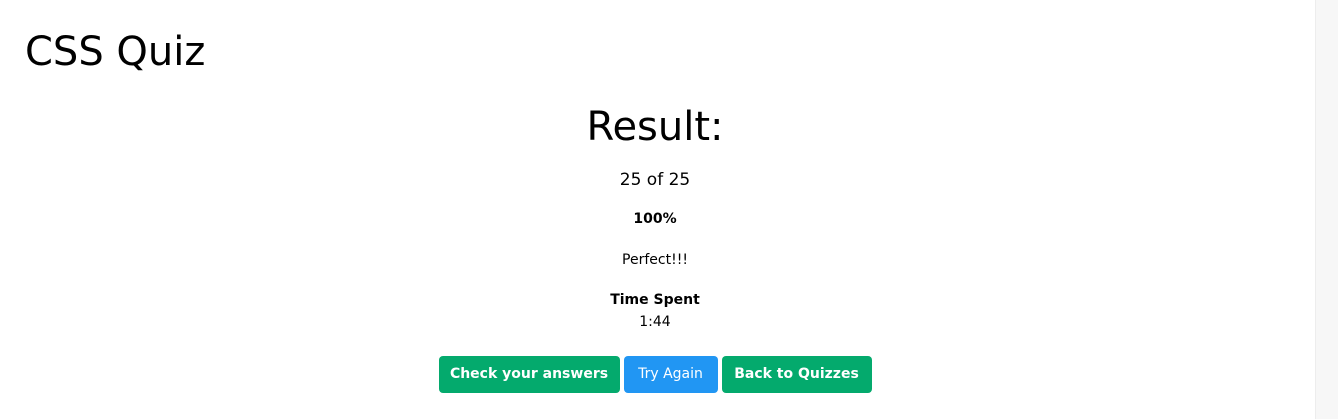  I want to click on scrollbar-track, so click(1326, 209).